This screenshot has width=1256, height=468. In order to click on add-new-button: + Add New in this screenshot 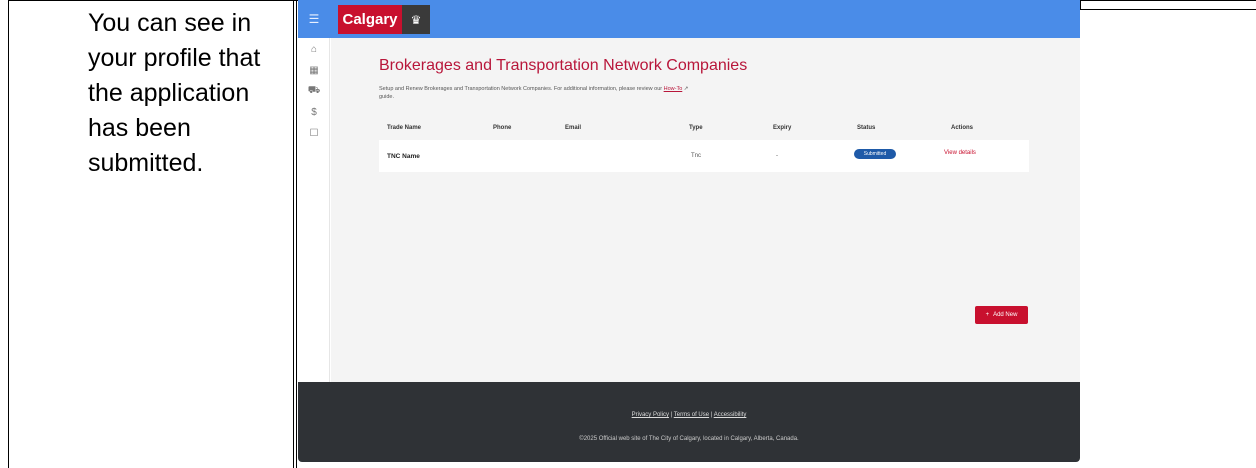, I will do `click(1001, 315)`.